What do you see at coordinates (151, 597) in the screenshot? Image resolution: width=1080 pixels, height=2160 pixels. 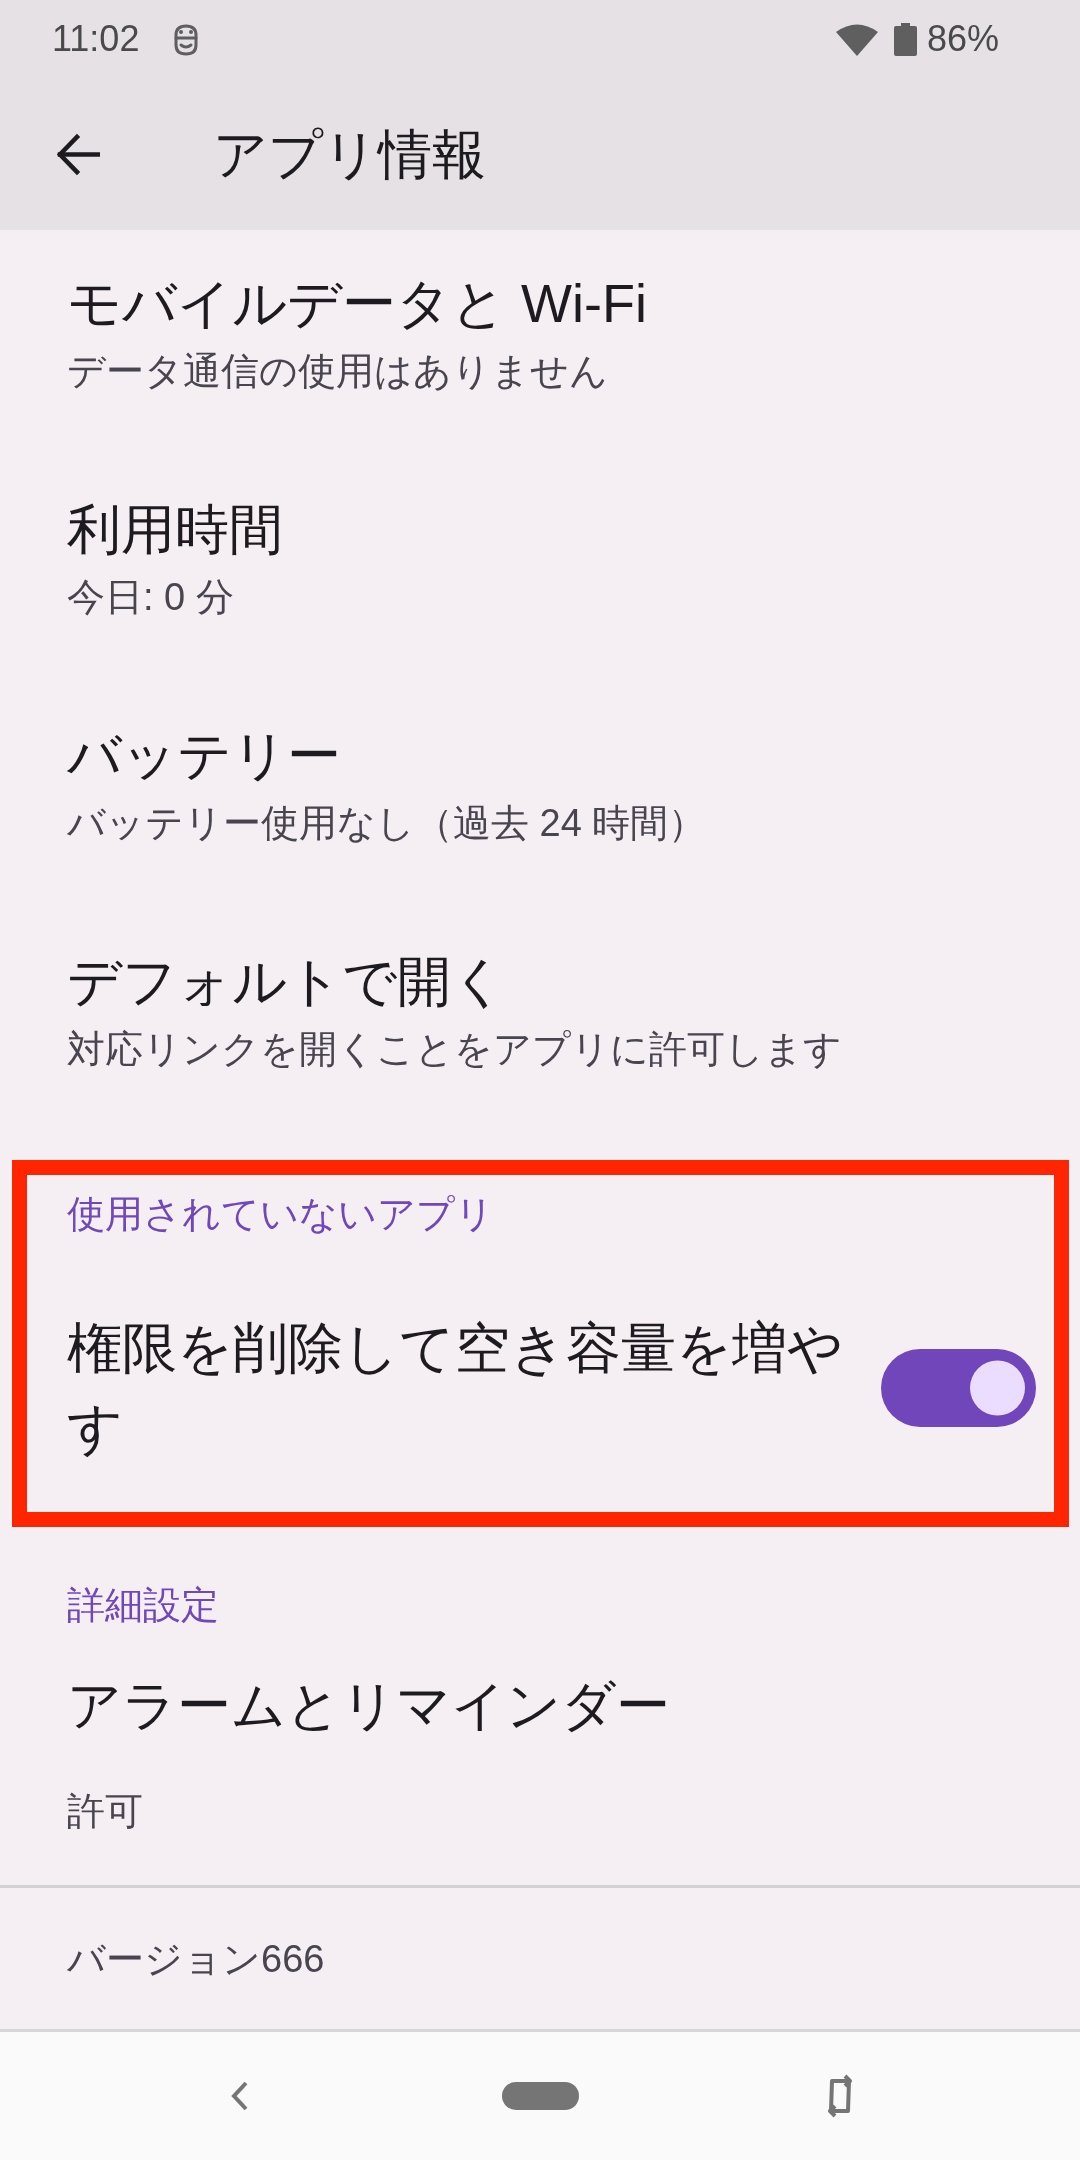 I see `setting-summary: 今日: 0 分` at bounding box center [151, 597].